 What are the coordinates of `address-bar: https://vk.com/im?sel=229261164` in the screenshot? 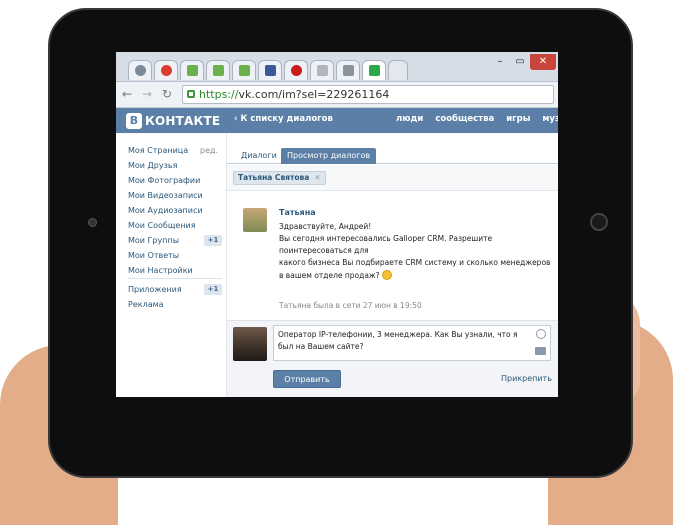 It's located at (368, 94).